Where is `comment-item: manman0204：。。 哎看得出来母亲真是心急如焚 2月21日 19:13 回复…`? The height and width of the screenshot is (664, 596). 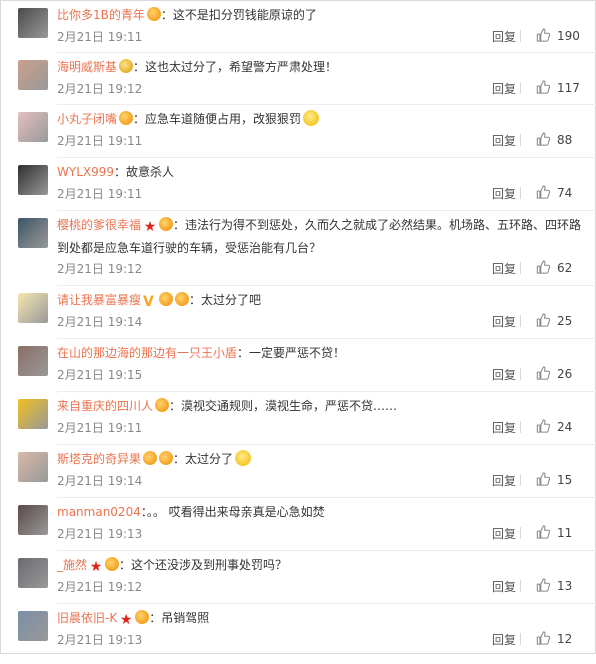 comment-item: manman0204：。。 哎看得出来母亲真是心急如焚 2月21日 19:13 回复… is located at coordinates (298, 524).